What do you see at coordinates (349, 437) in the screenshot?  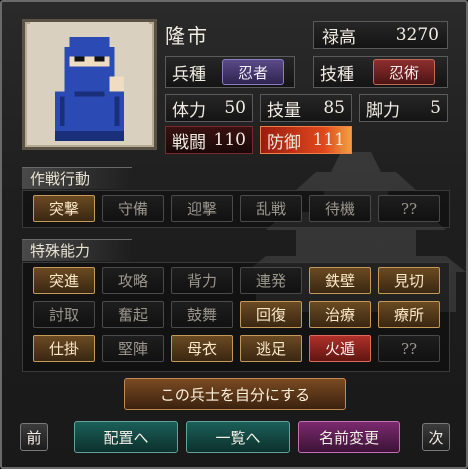 I see `rename-button: 名前変更` at bounding box center [349, 437].